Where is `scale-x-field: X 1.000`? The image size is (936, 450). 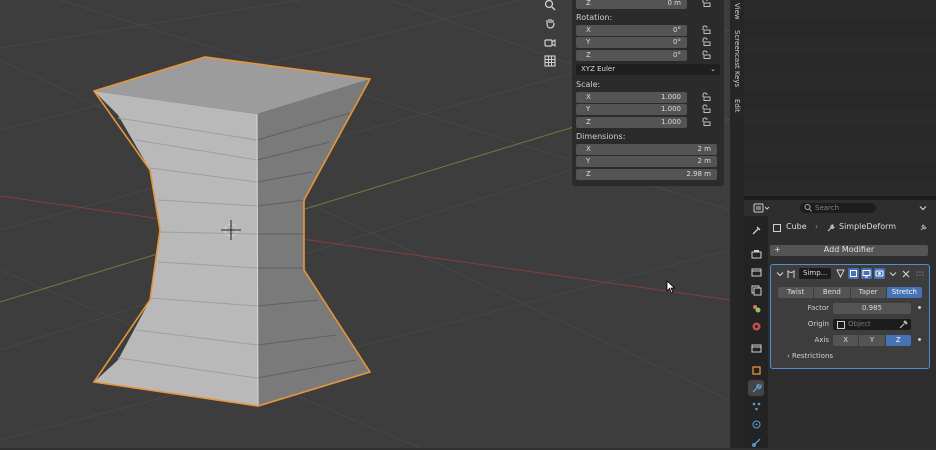
scale-x-field: X 1.000 is located at coordinates (631, 97).